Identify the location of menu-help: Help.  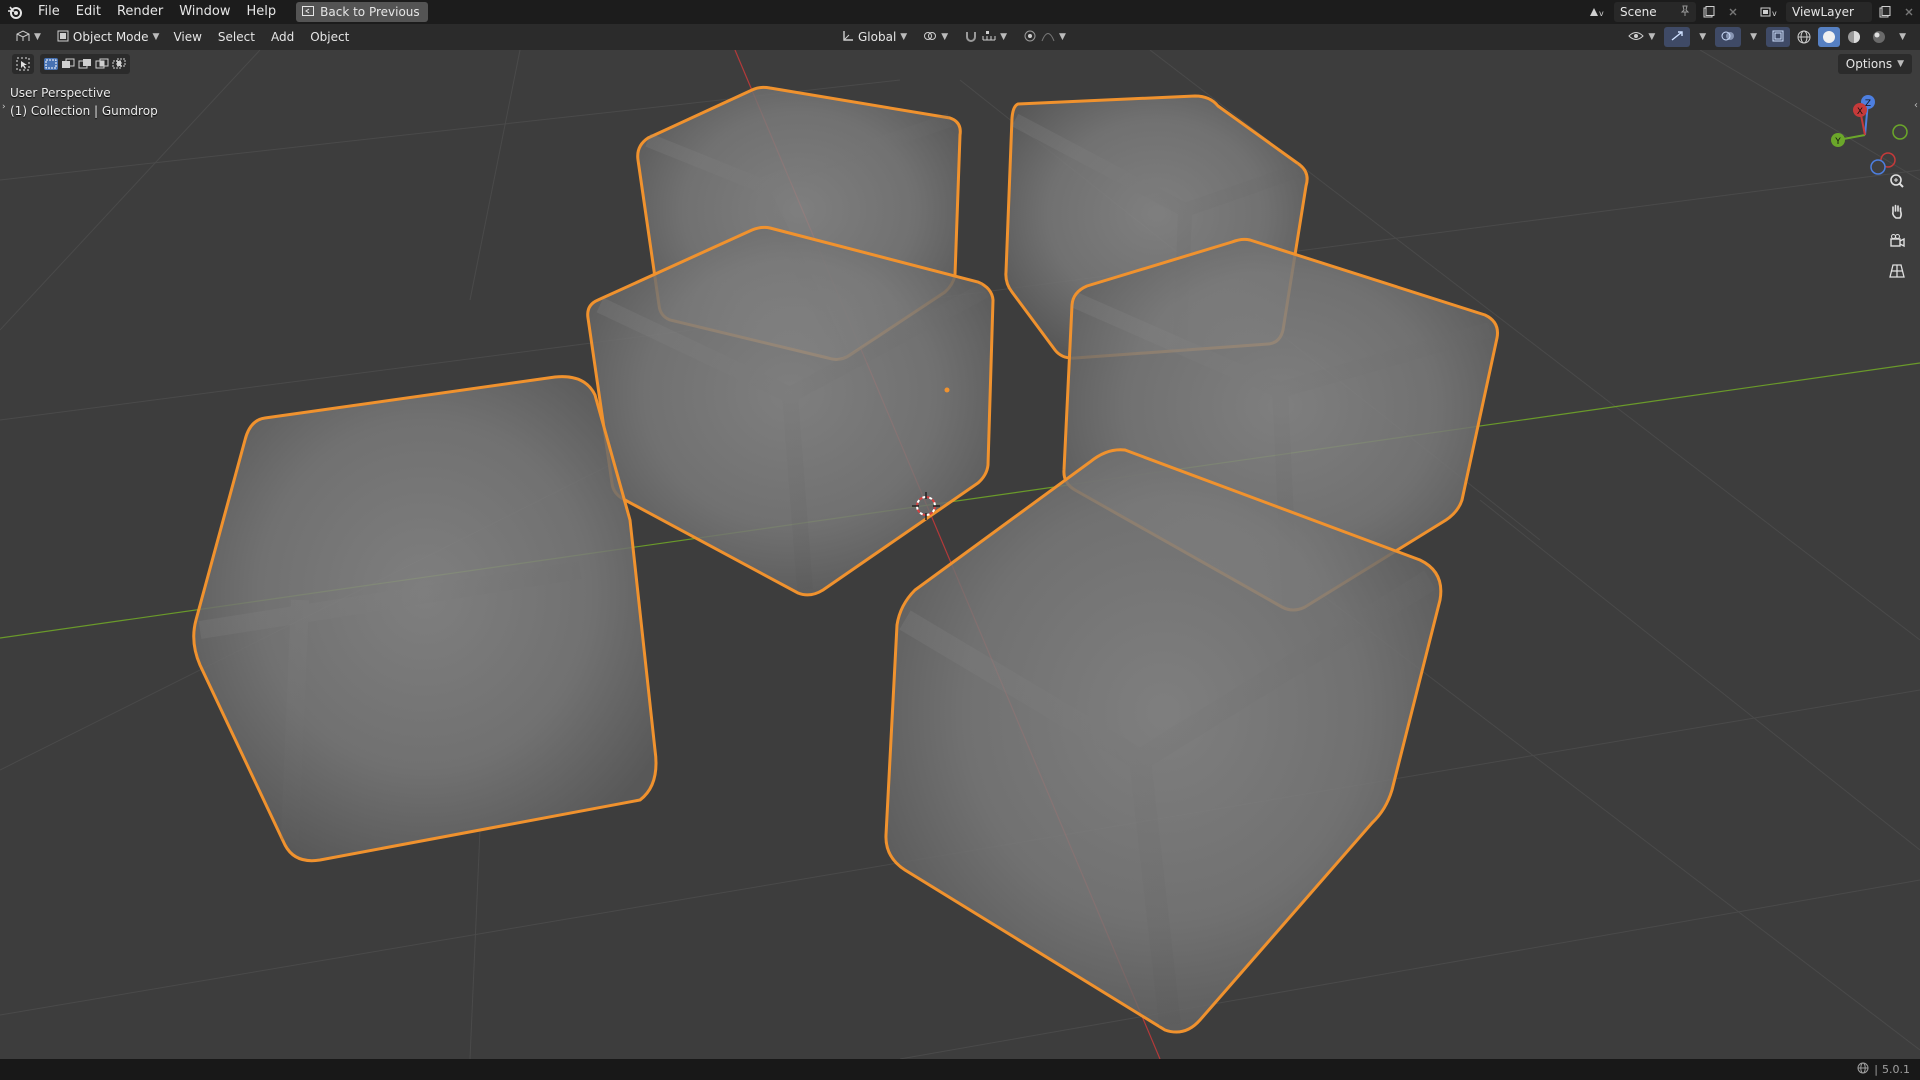
(262, 12).